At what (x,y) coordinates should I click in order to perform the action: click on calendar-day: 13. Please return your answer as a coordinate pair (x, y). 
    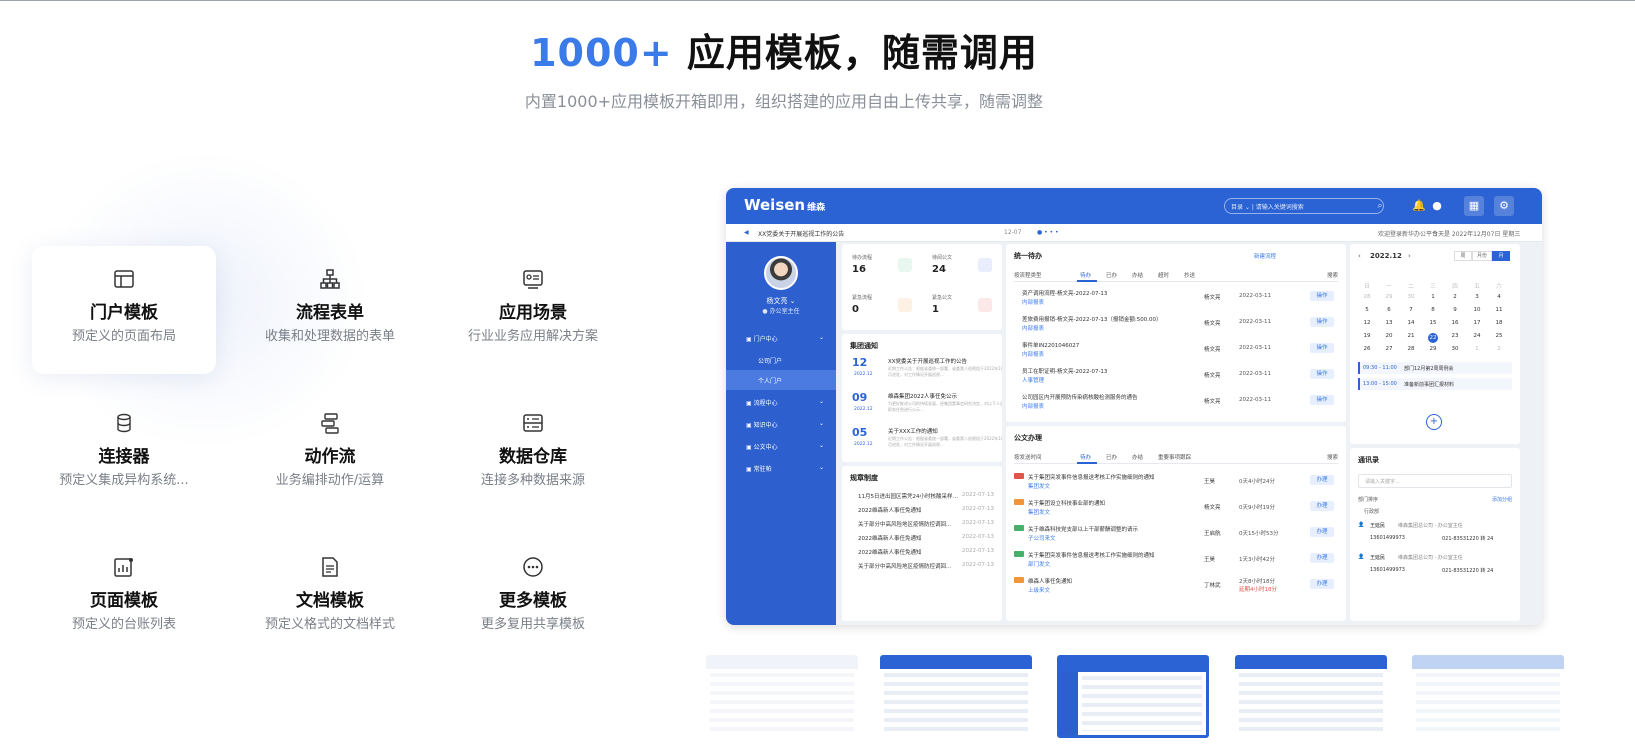
    Looking at the image, I should click on (1389, 323).